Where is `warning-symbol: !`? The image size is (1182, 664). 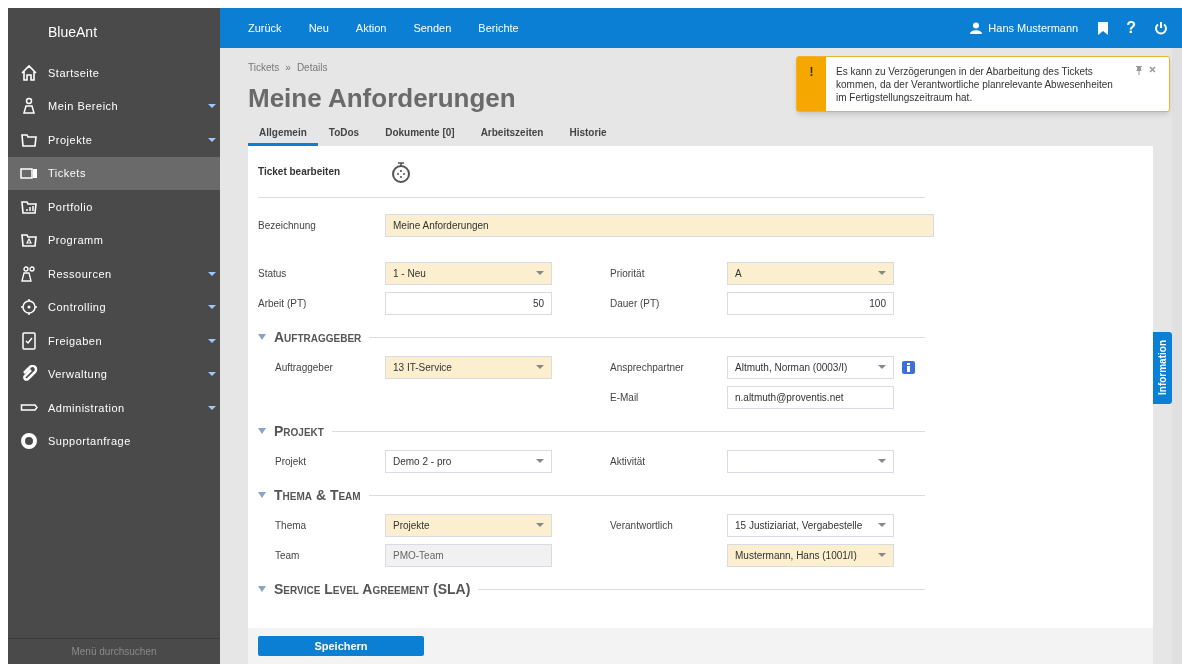 warning-symbol: ! is located at coordinates (811, 72).